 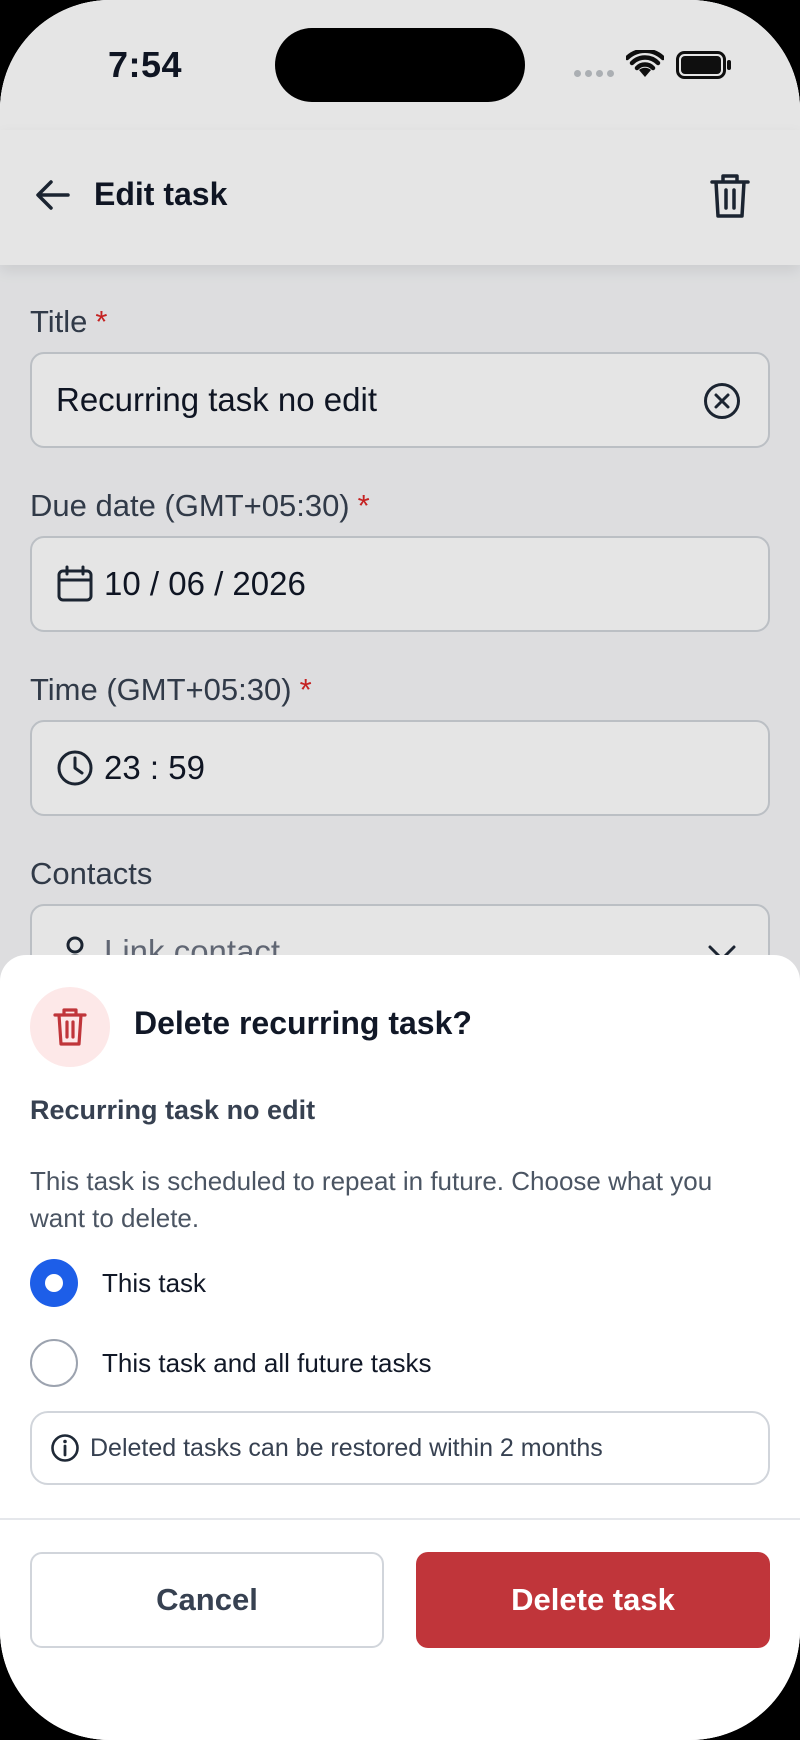 What do you see at coordinates (65, 1448) in the screenshot?
I see `info-icon` at bounding box center [65, 1448].